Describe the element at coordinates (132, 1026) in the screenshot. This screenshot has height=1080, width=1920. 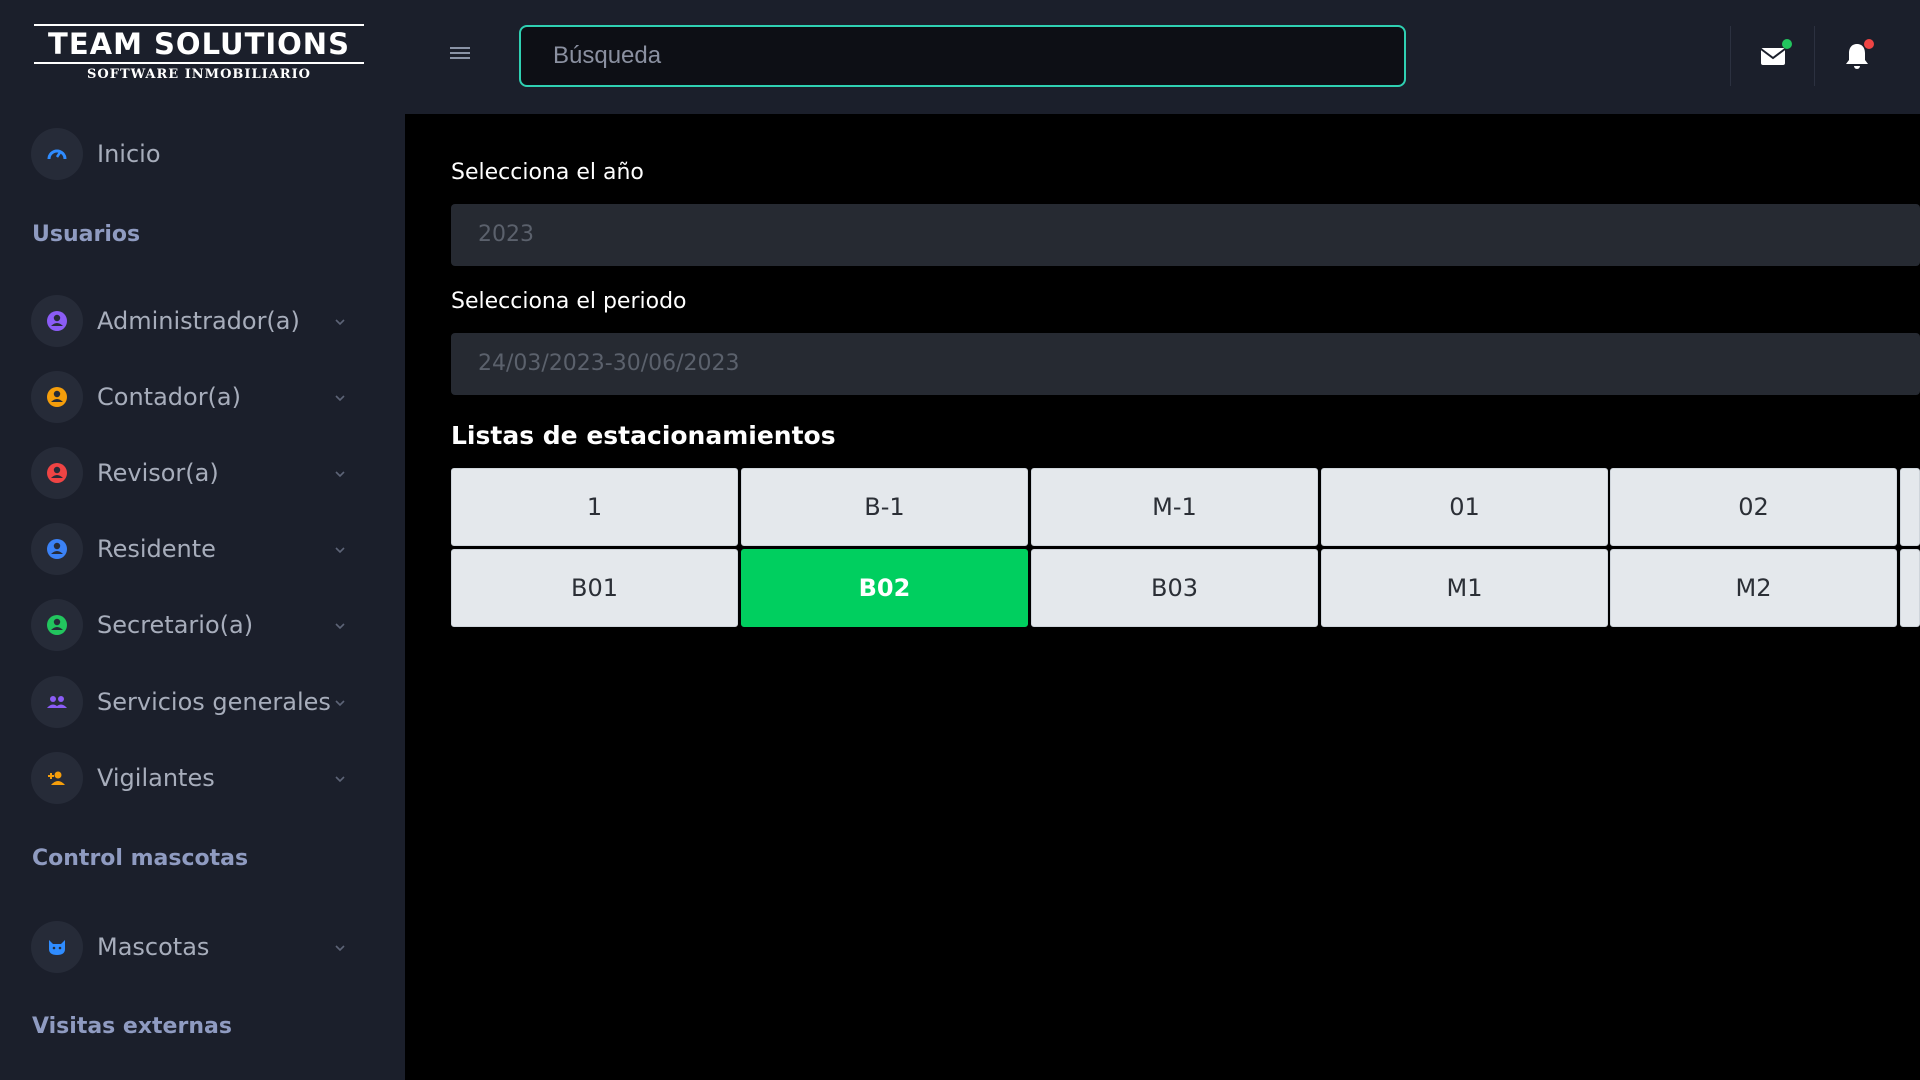
I see `section-title-visitas-externas: Visitas externas` at that location.